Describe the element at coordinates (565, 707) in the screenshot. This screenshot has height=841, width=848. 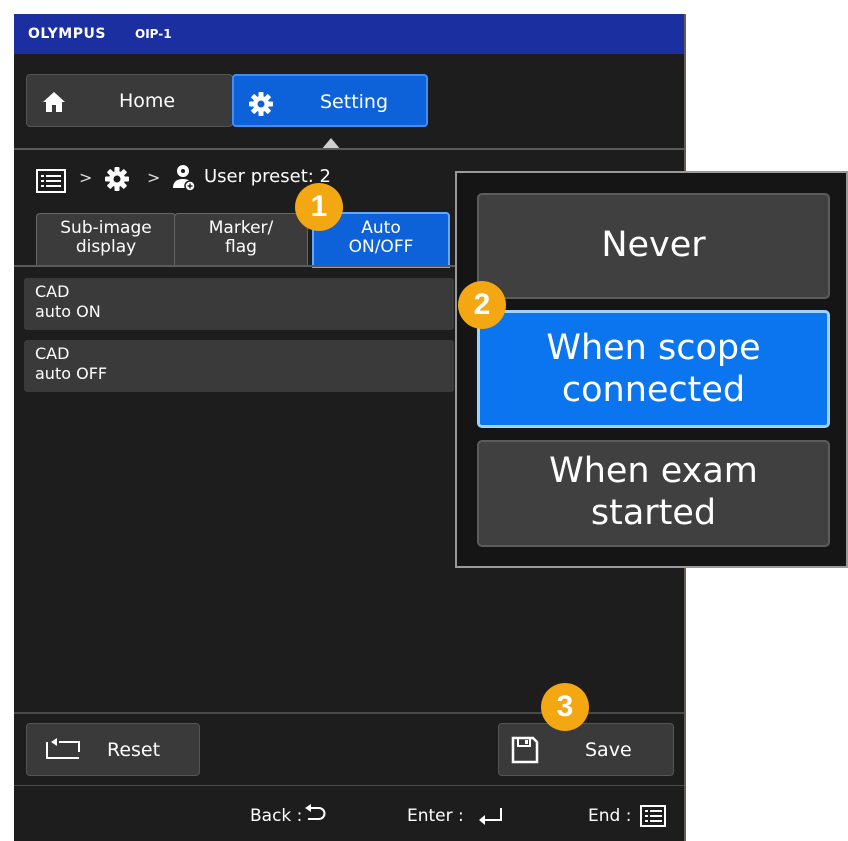
I see `callout-badge-3: 3` at that location.